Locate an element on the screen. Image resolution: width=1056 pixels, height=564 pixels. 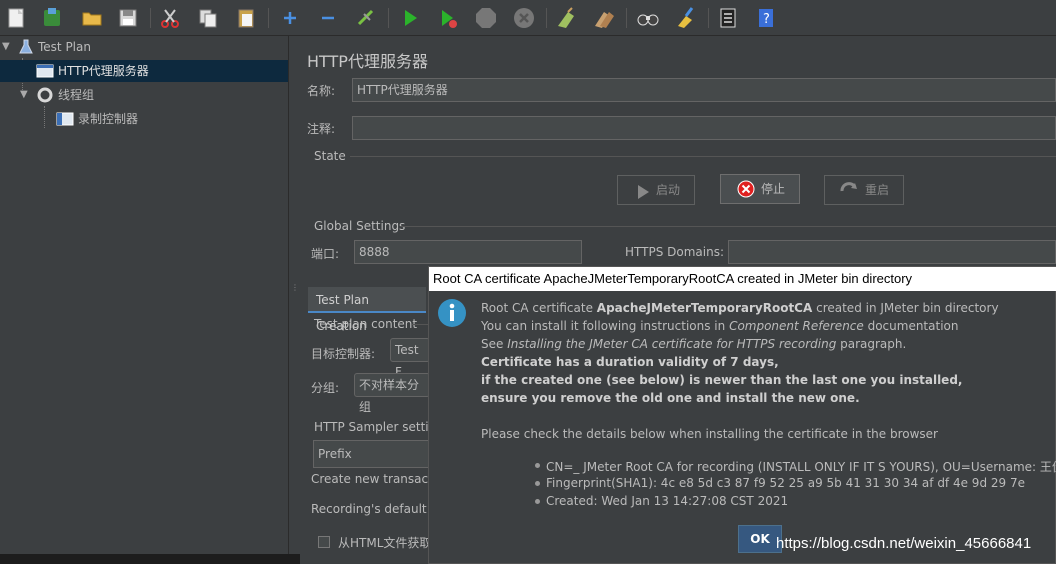
start-icon is located at coordinates (410, 18).